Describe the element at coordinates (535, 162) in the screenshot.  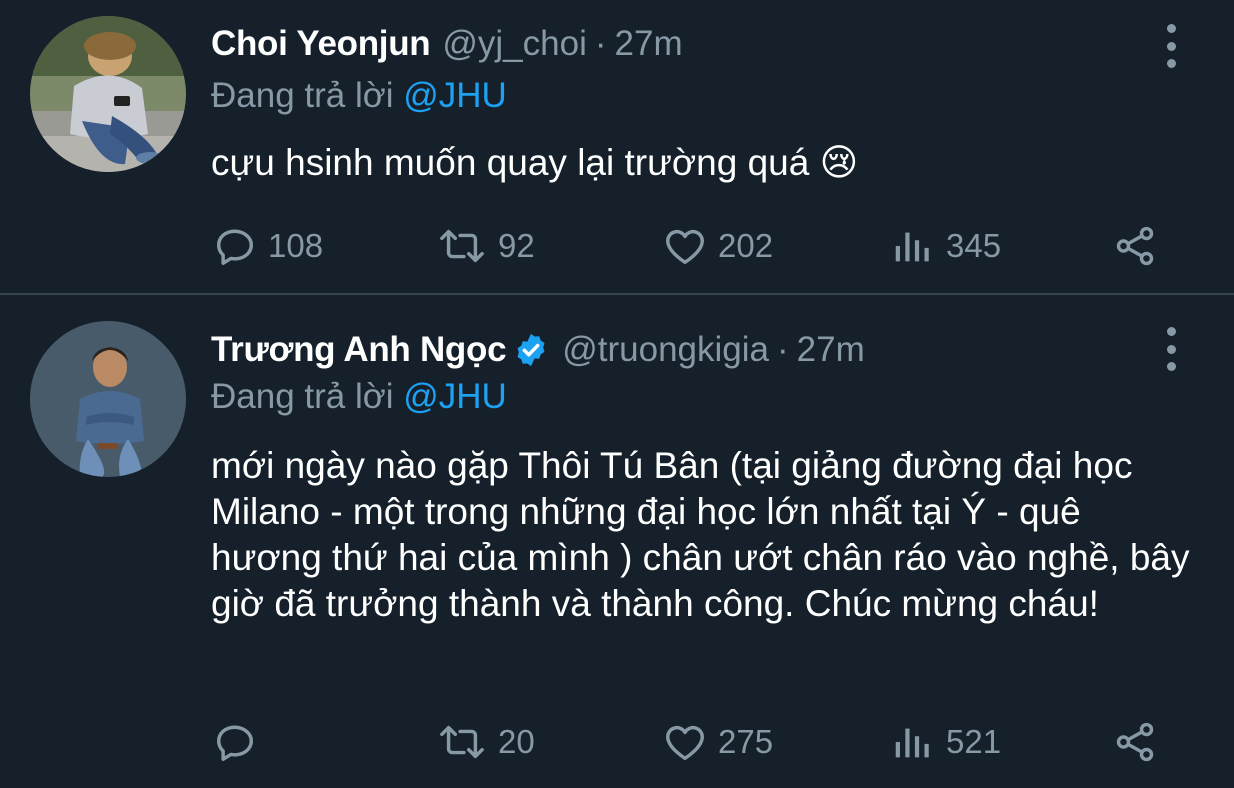
I see `tweet-text: cựu hsinh muốn quay lại trường quá 😢` at that location.